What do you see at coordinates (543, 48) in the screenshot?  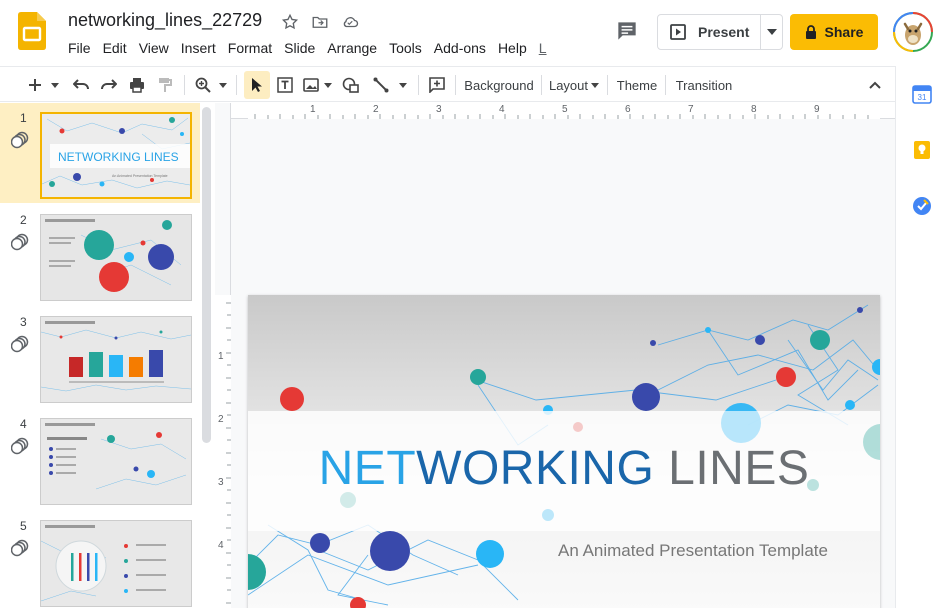 I see `menu-last-edit: L` at bounding box center [543, 48].